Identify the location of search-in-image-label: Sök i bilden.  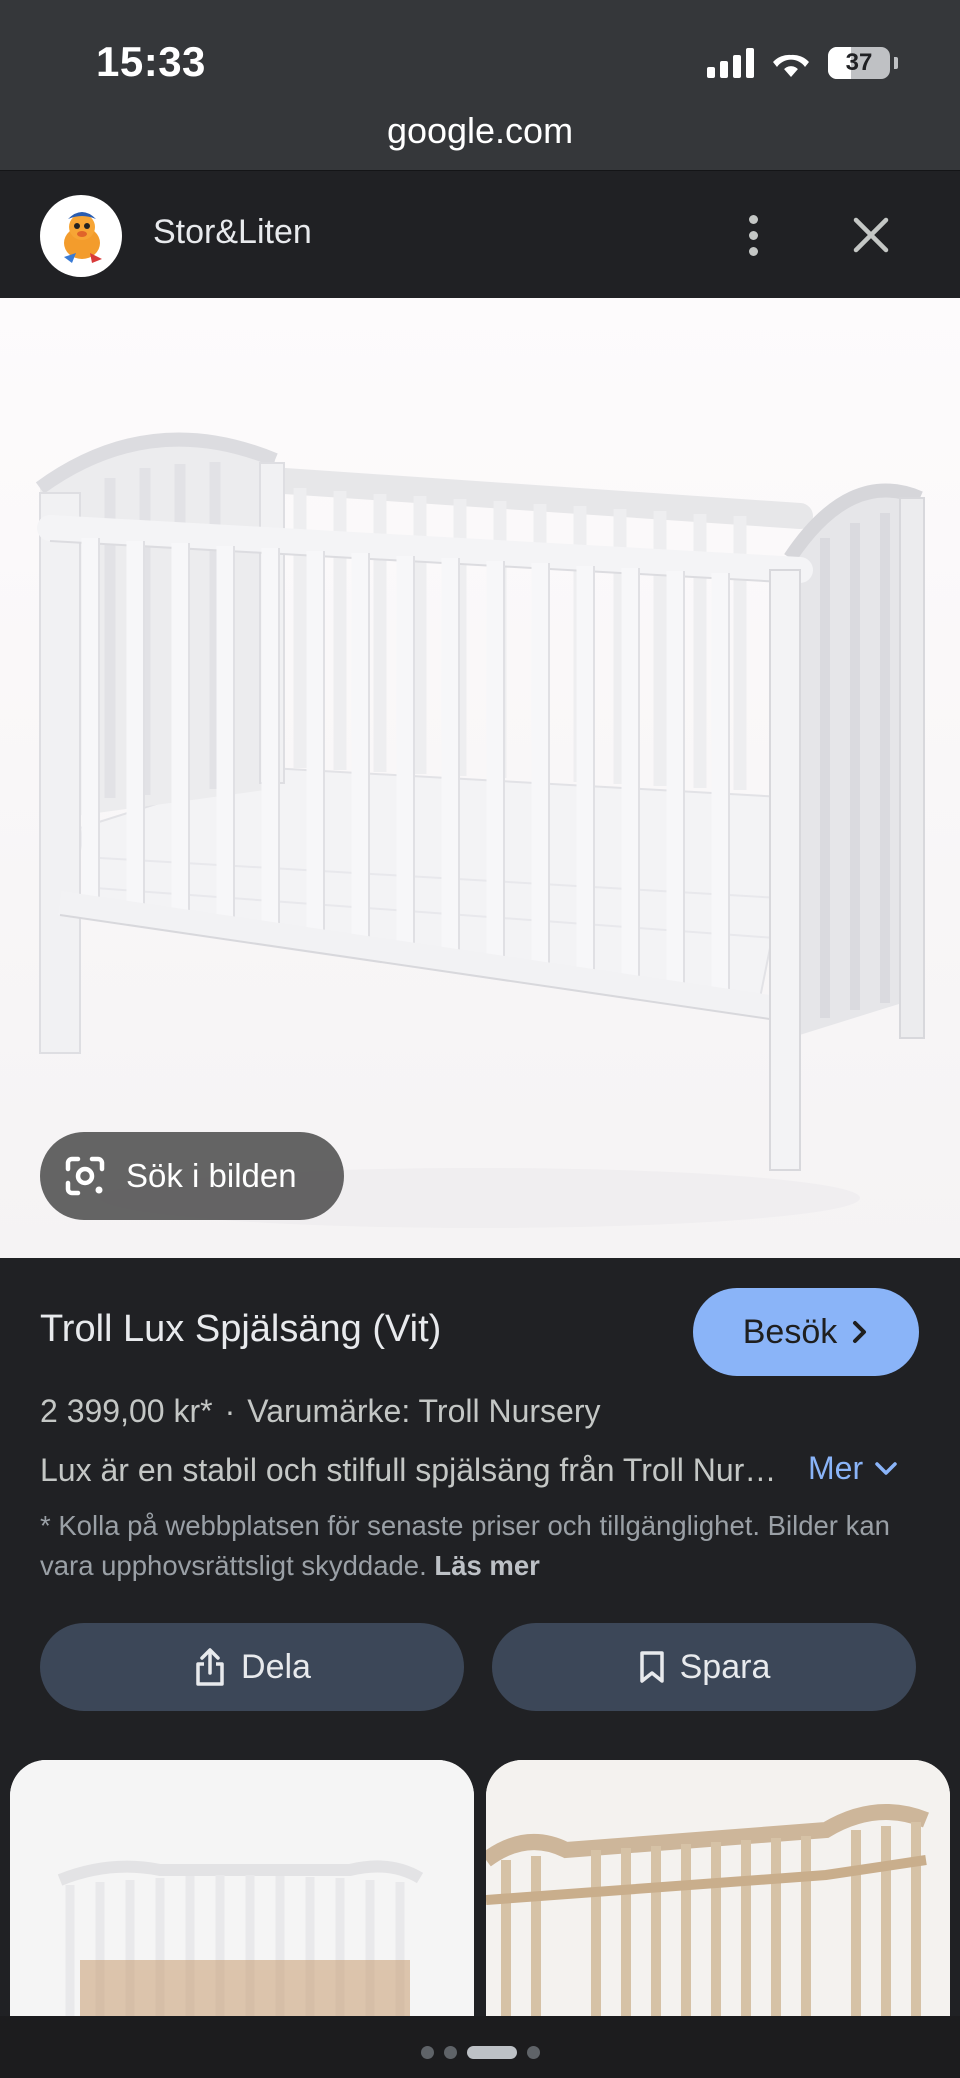
(211, 1175).